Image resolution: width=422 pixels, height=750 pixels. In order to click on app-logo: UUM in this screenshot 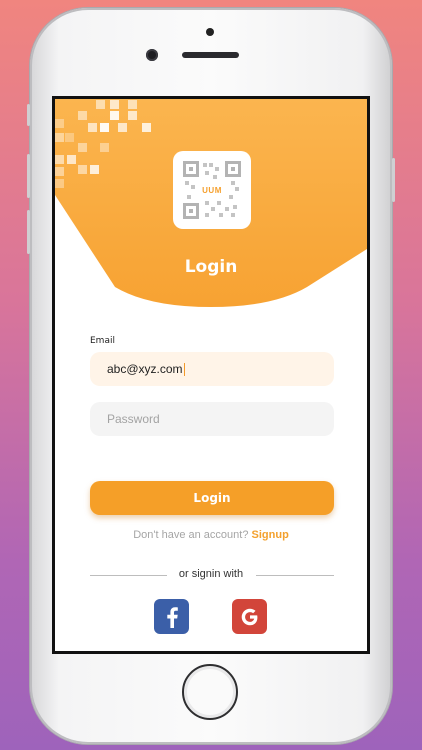, I will do `click(212, 190)`.